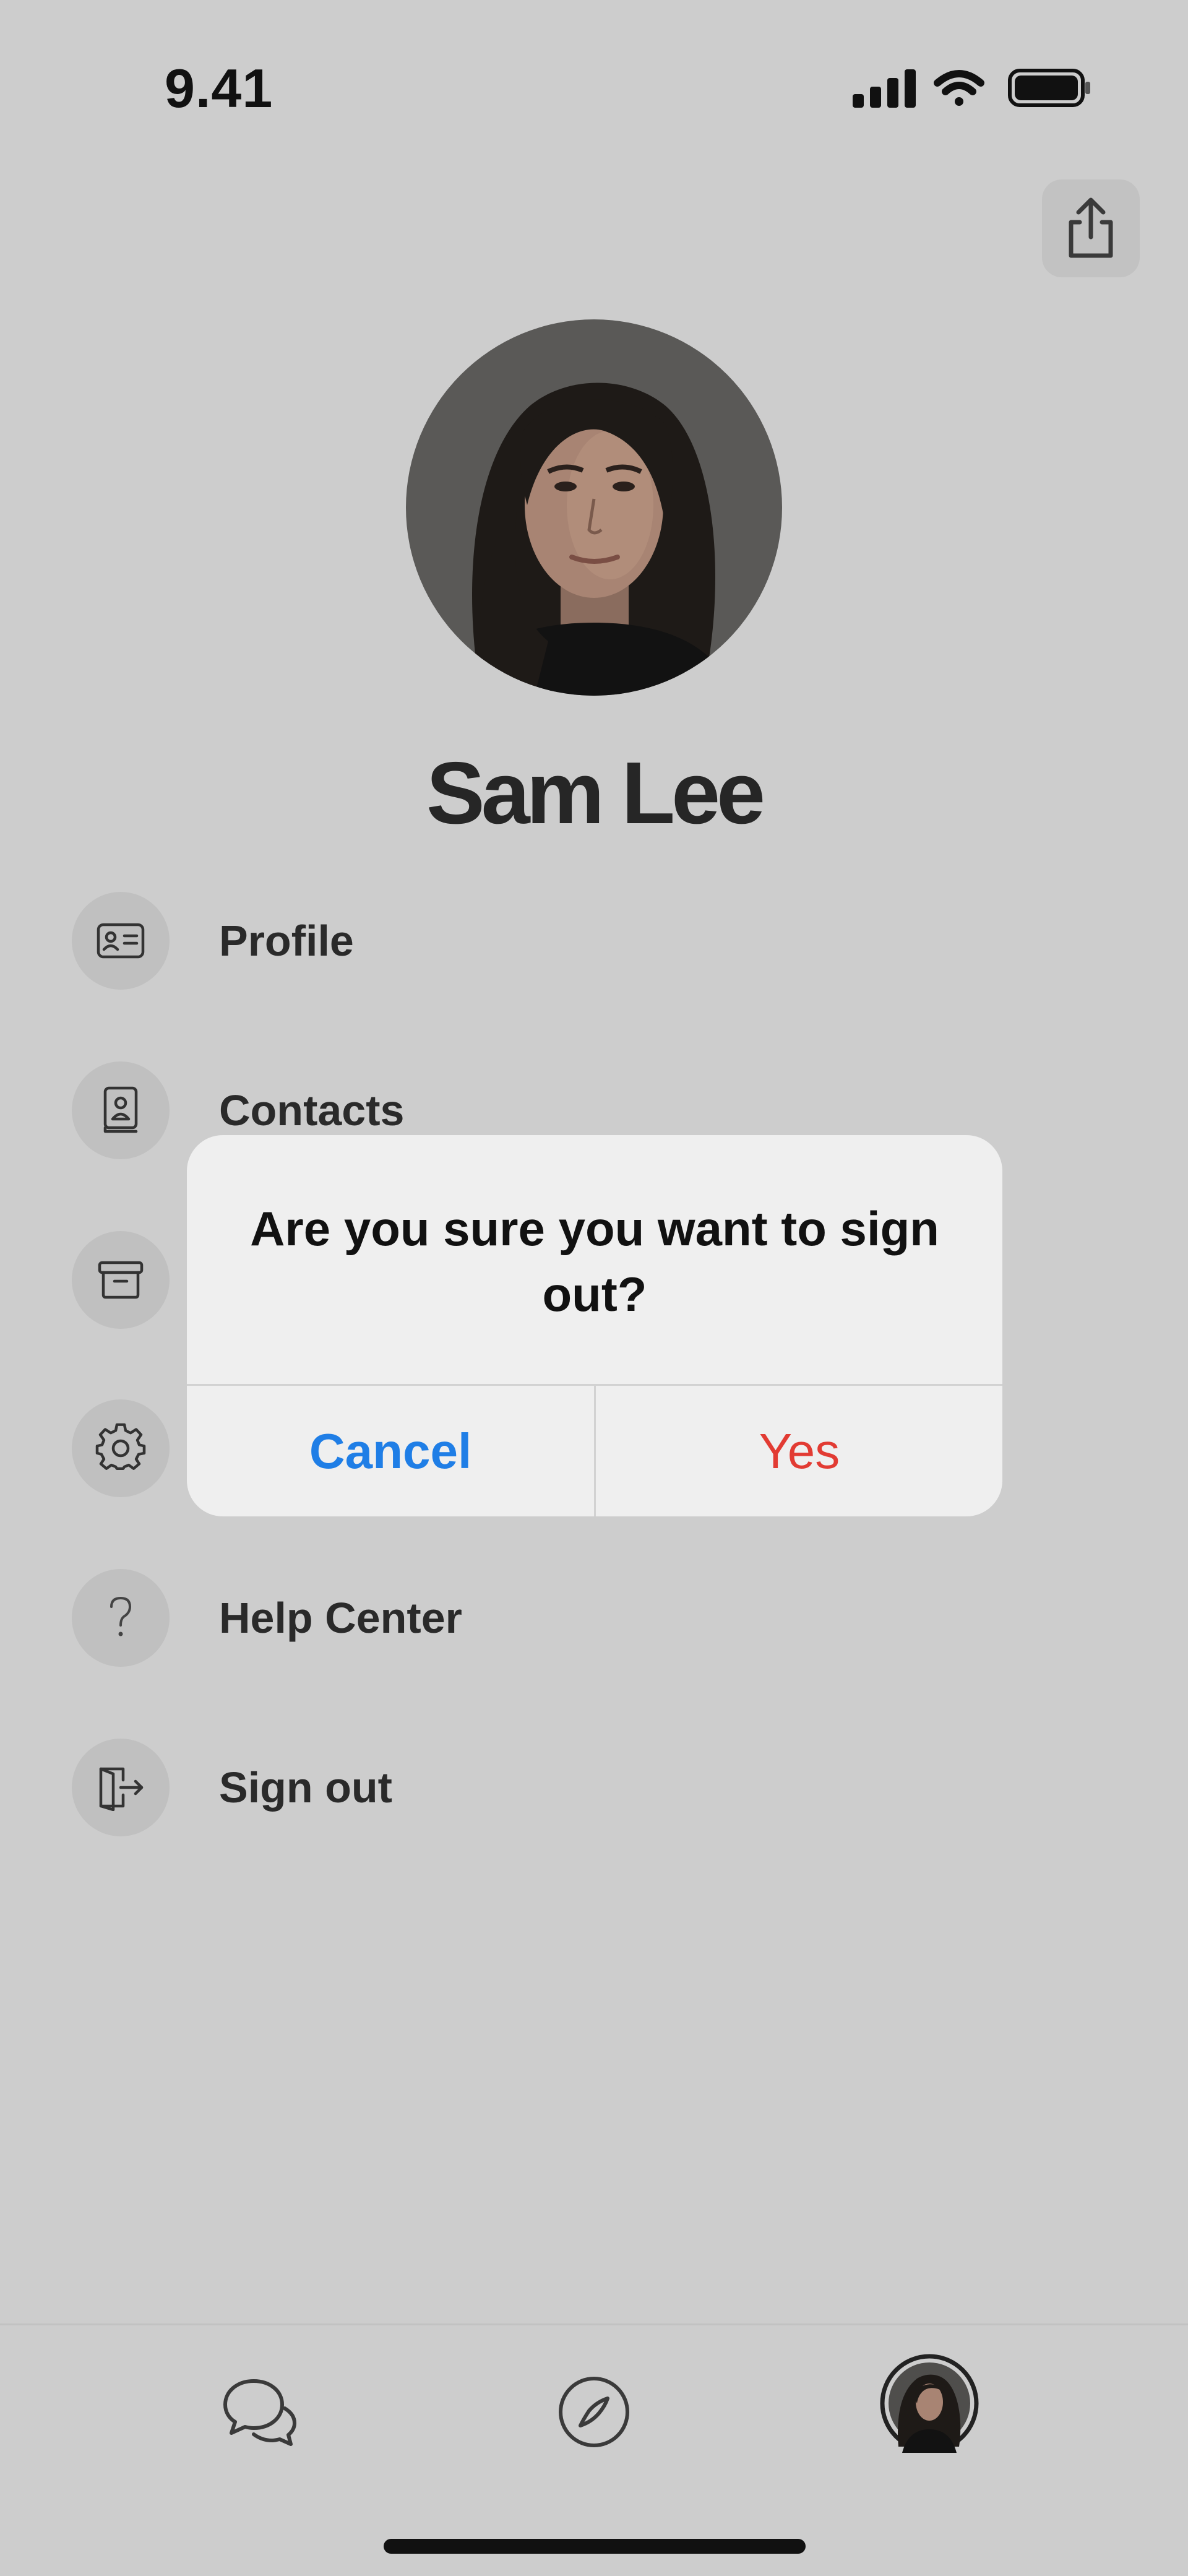 The height and width of the screenshot is (2576, 1188). I want to click on battery-icon, so click(1049, 88).